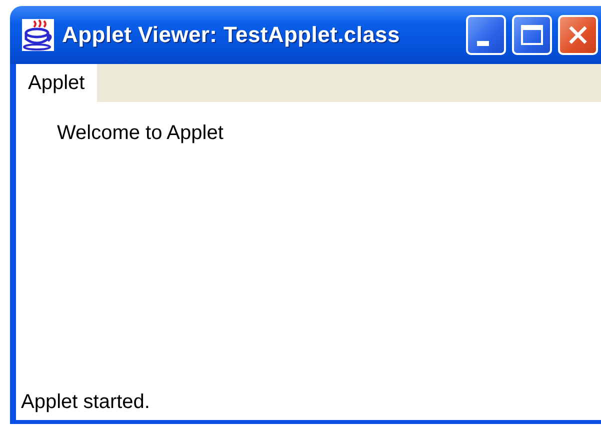 The width and height of the screenshot is (601, 428). Describe the element at coordinates (140, 133) in the screenshot. I see `applet-text: Welcome to Applet` at that location.